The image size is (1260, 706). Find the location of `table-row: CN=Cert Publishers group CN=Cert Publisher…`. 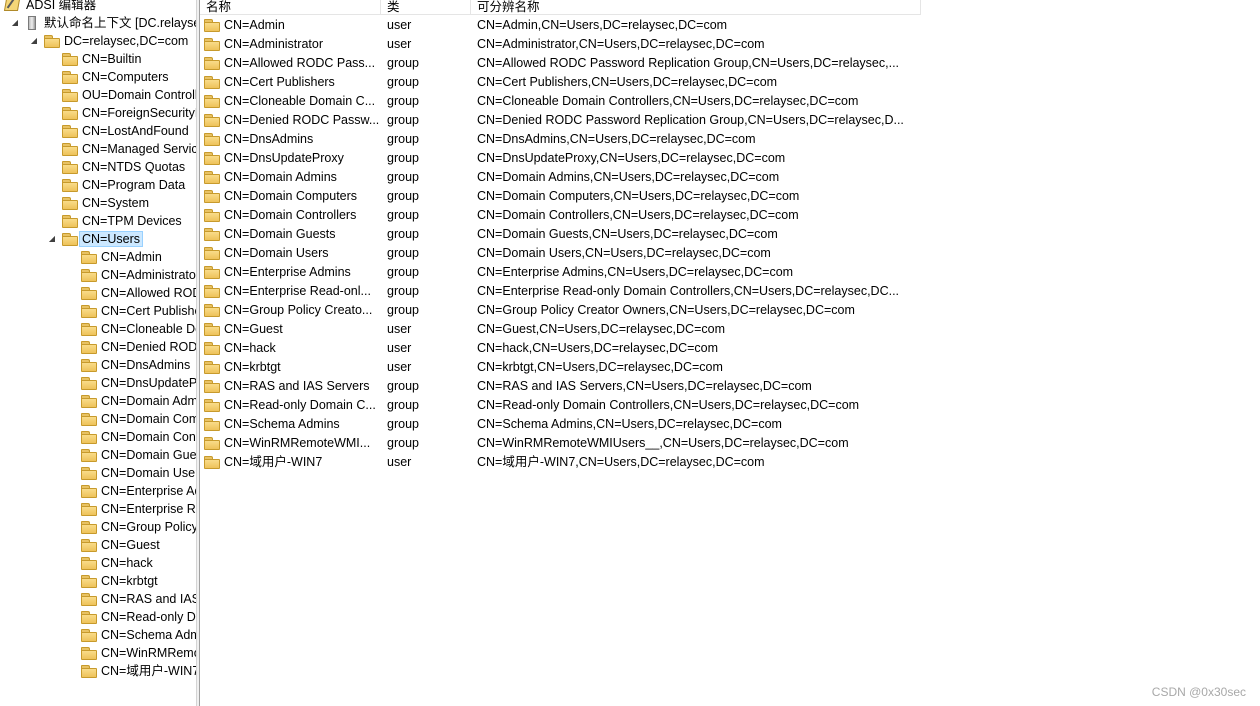

table-row: CN=Cert Publishers group CN=Cert Publisher… is located at coordinates (660, 82).